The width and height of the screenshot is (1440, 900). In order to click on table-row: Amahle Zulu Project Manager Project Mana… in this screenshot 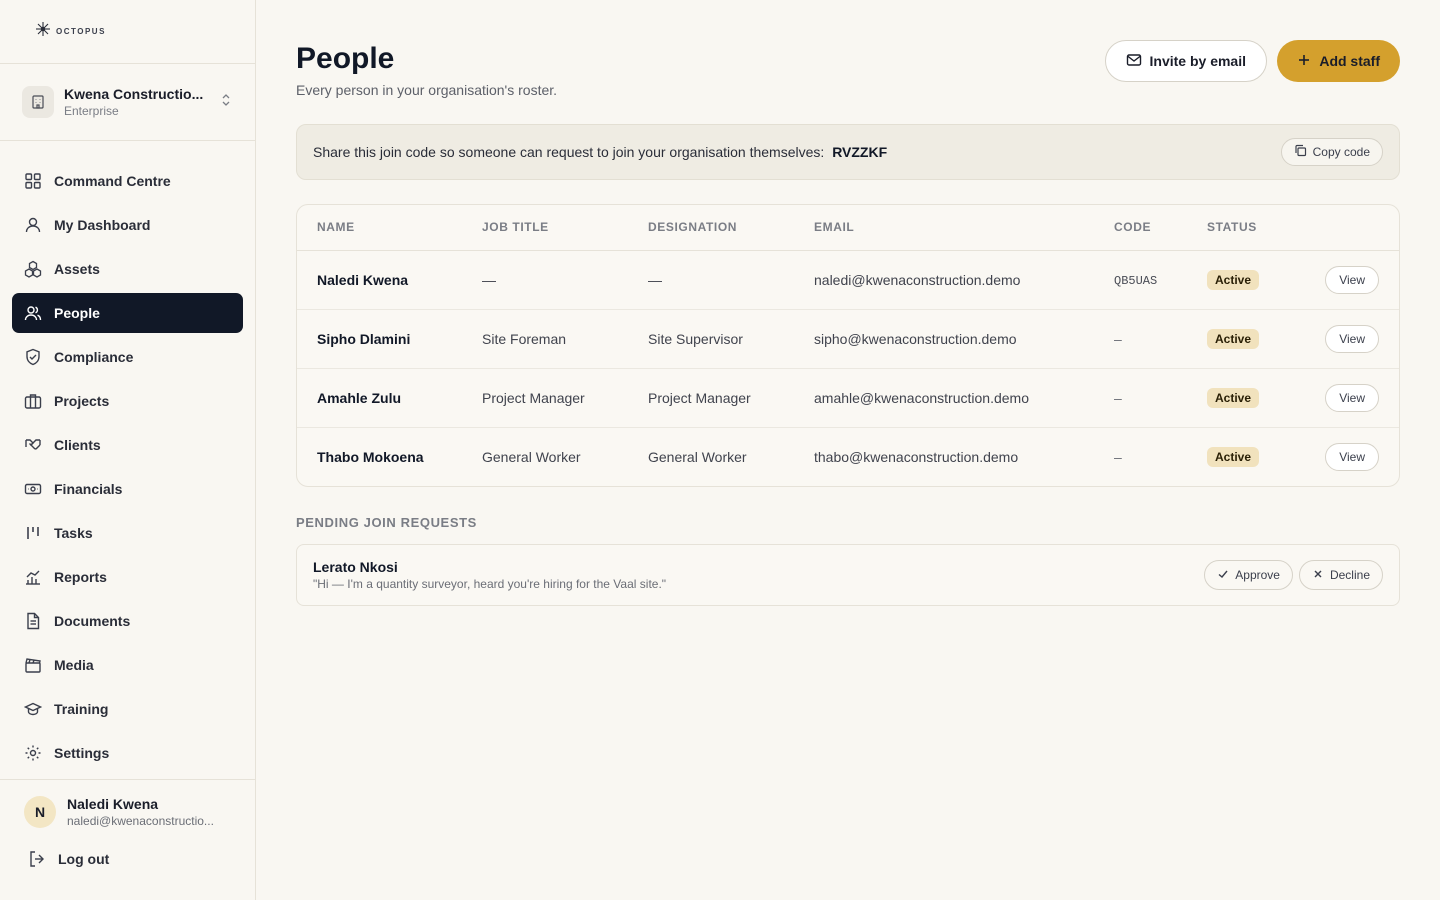, I will do `click(848, 398)`.